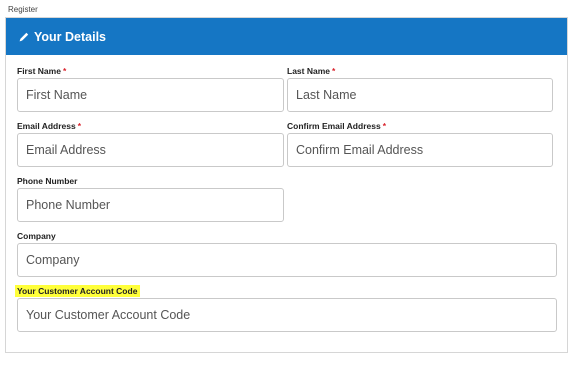 The height and width of the screenshot is (371, 579). Describe the element at coordinates (24, 36) in the screenshot. I see `pencil-icon` at that location.